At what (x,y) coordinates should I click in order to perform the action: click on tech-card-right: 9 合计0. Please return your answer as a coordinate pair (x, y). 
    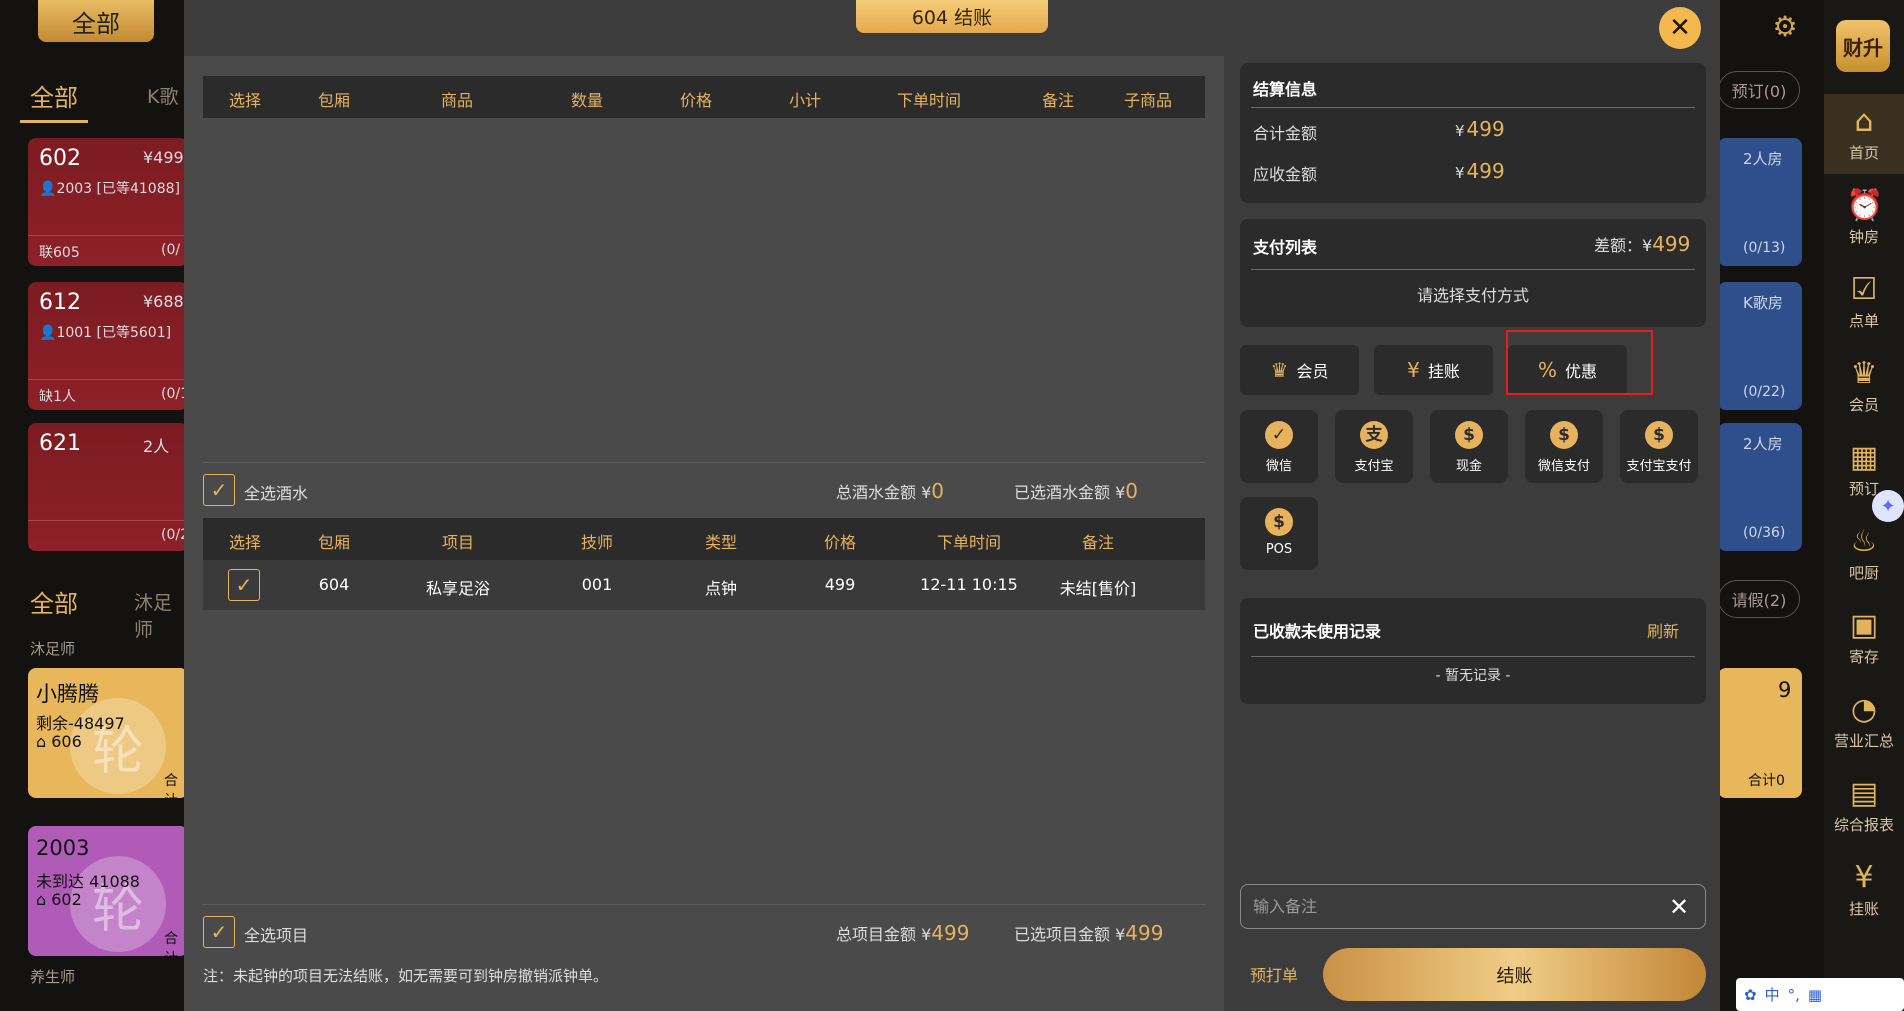
    Looking at the image, I should click on (1760, 733).